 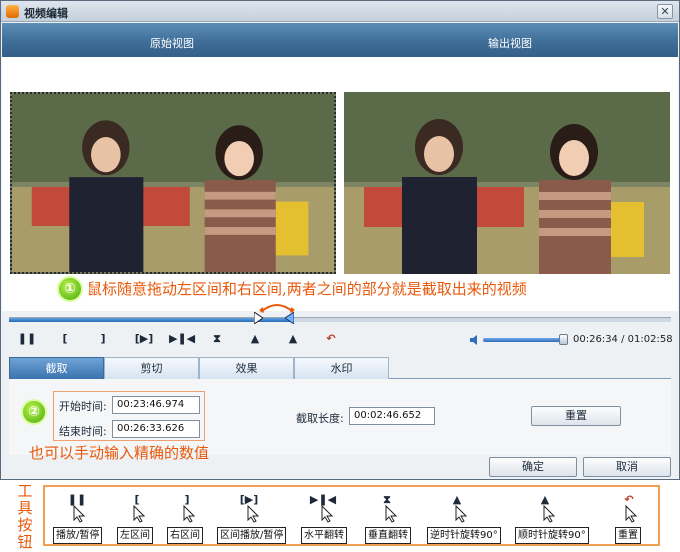 I want to click on toolbar-legend-label: 工具按钮, so click(x=25, y=516).